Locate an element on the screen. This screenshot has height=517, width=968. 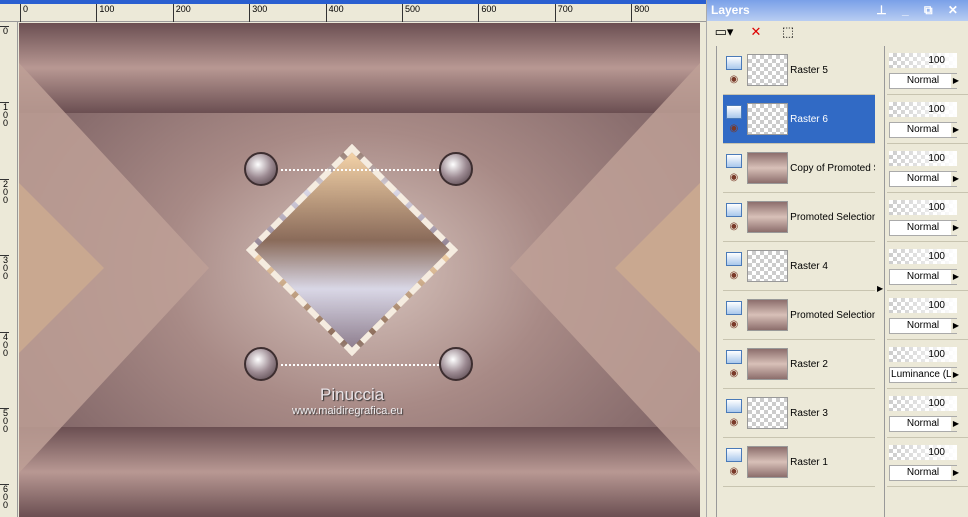
ruler-label: 800 is located at coordinates (640, 13).